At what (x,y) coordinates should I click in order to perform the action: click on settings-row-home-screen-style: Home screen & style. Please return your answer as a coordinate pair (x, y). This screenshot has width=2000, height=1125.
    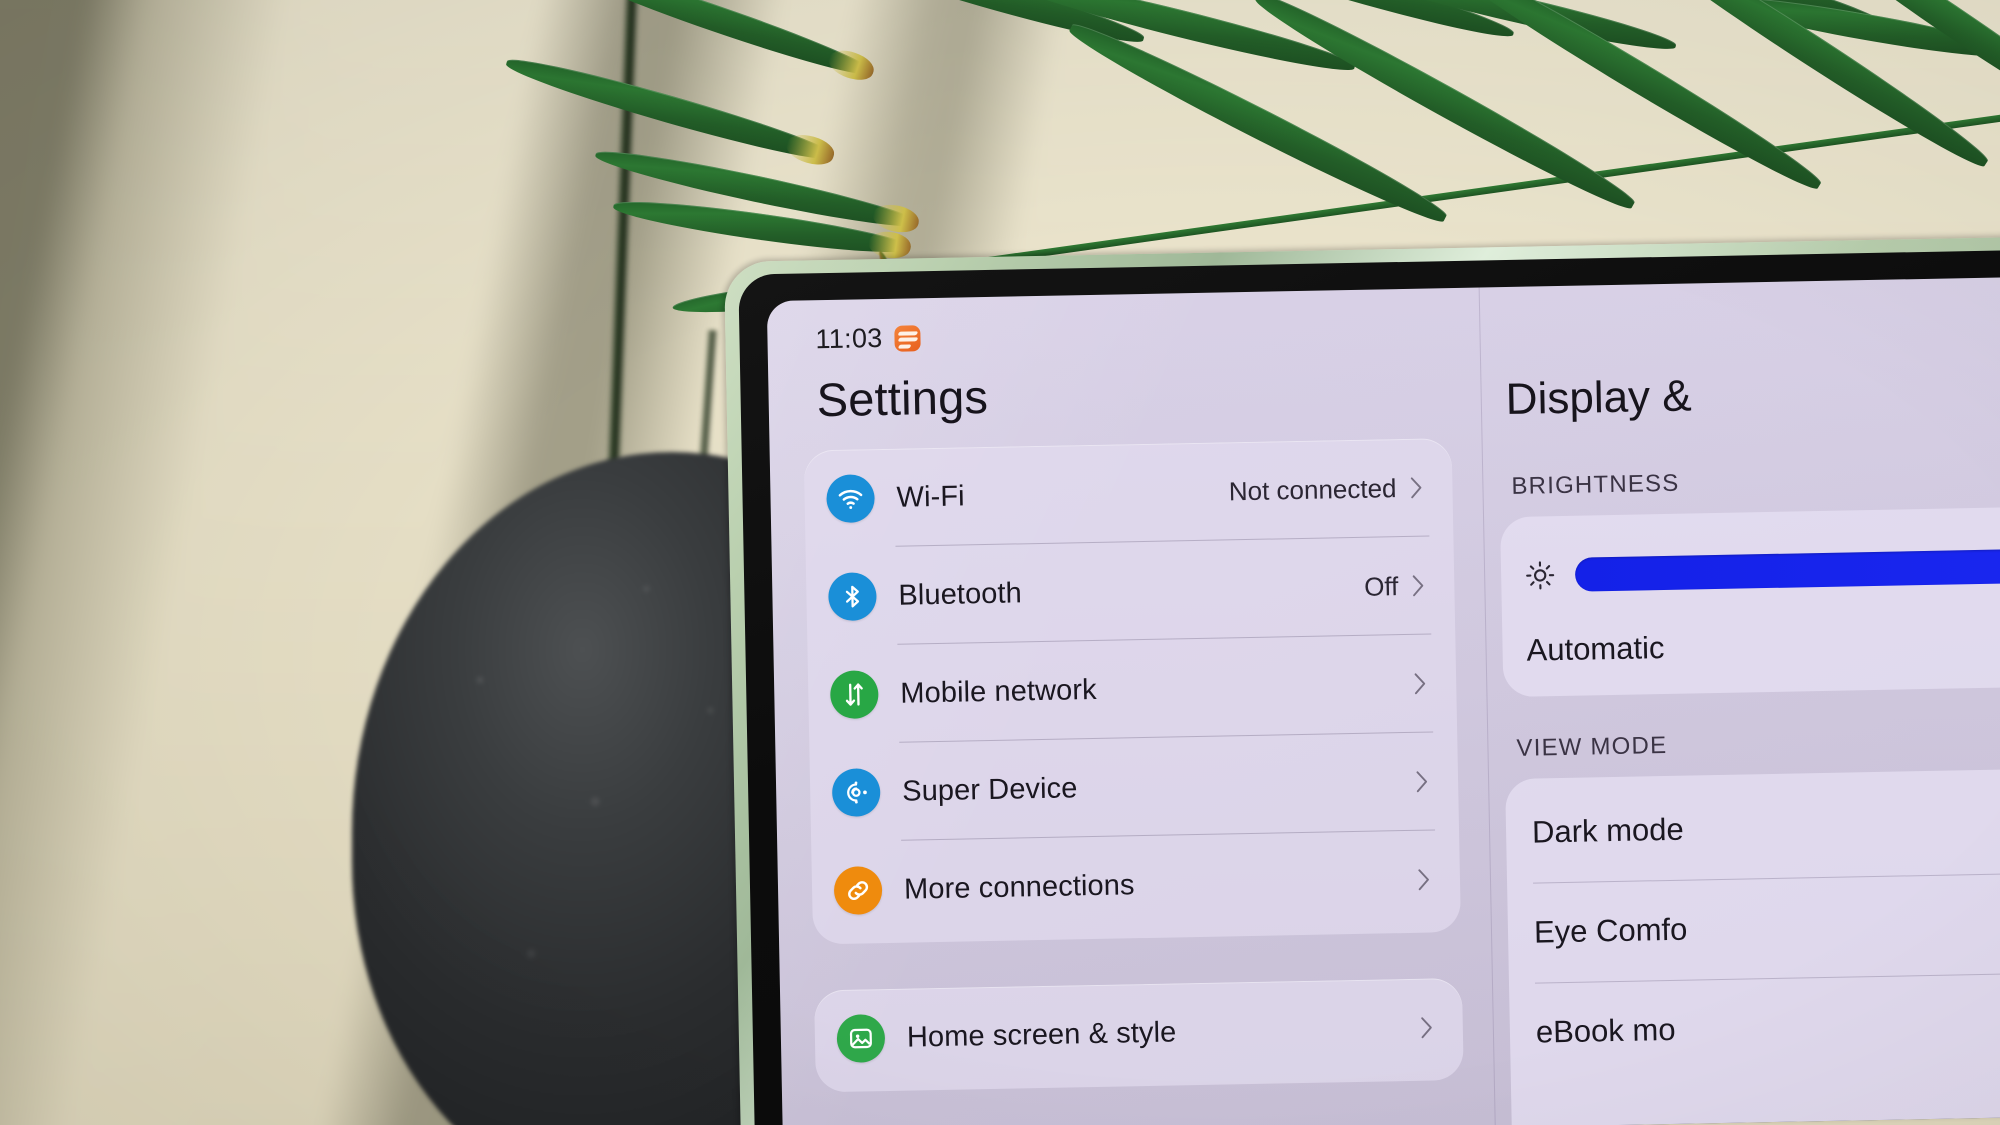
    Looking at the image, I should click on (1139, 1033).